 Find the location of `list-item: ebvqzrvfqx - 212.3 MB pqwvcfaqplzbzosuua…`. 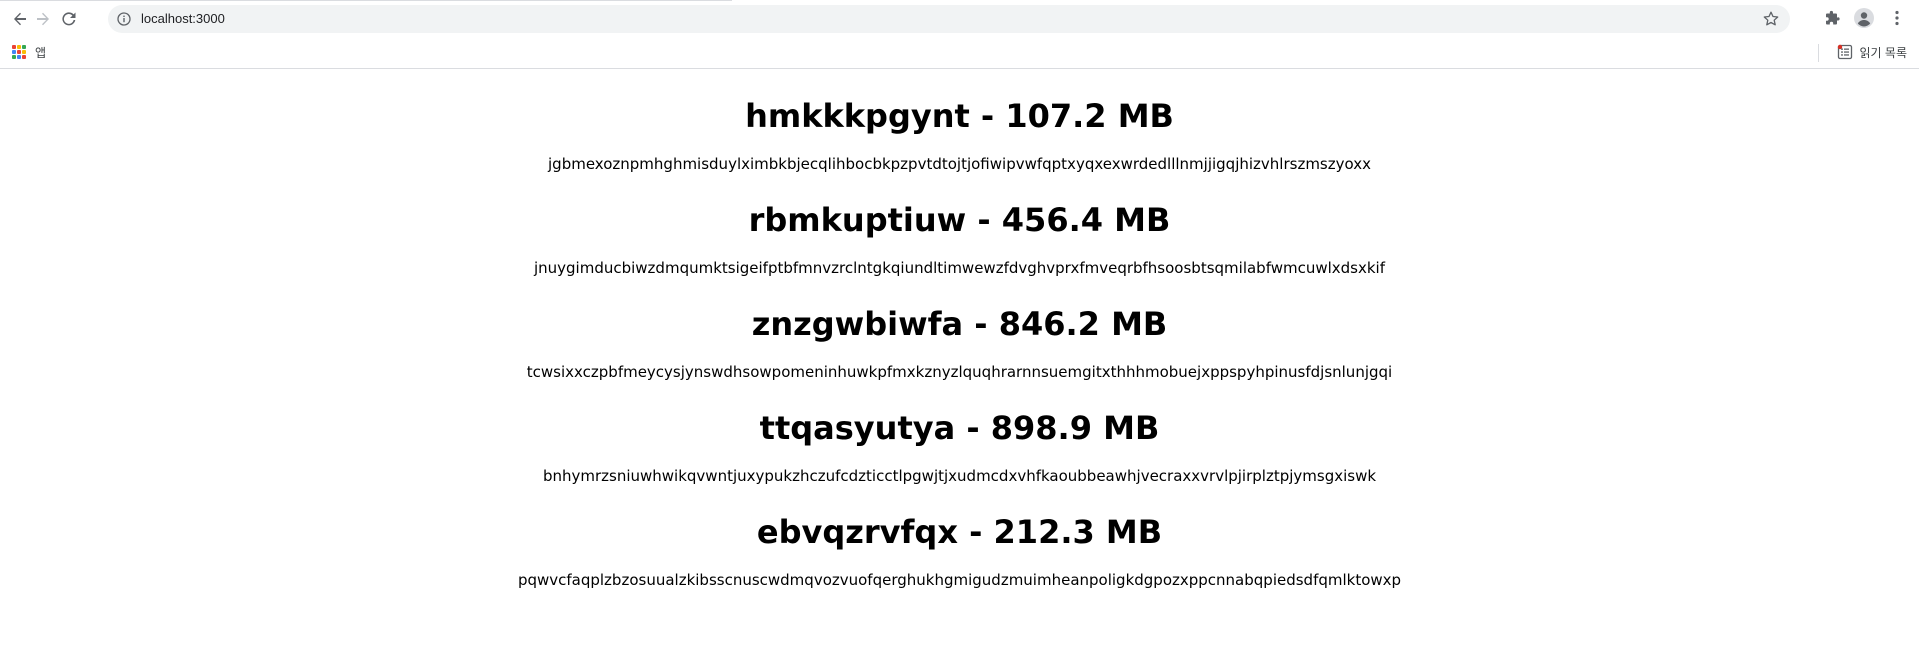

list-item: ebvqzrvfqx - 212.3 MB pqwvcfaqplzbzosuua… is located at coordinates (959, 551).